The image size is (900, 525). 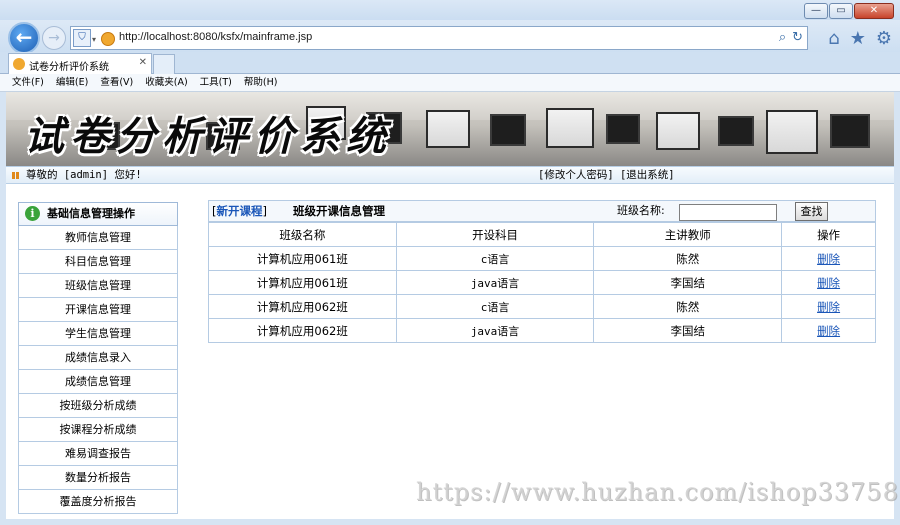 What do you see at coordinates (98, 406) in the screenshot?
I see `sidebar-item-analysis-by-class: 按班级分析成绩` at bounding box center [98, 406].